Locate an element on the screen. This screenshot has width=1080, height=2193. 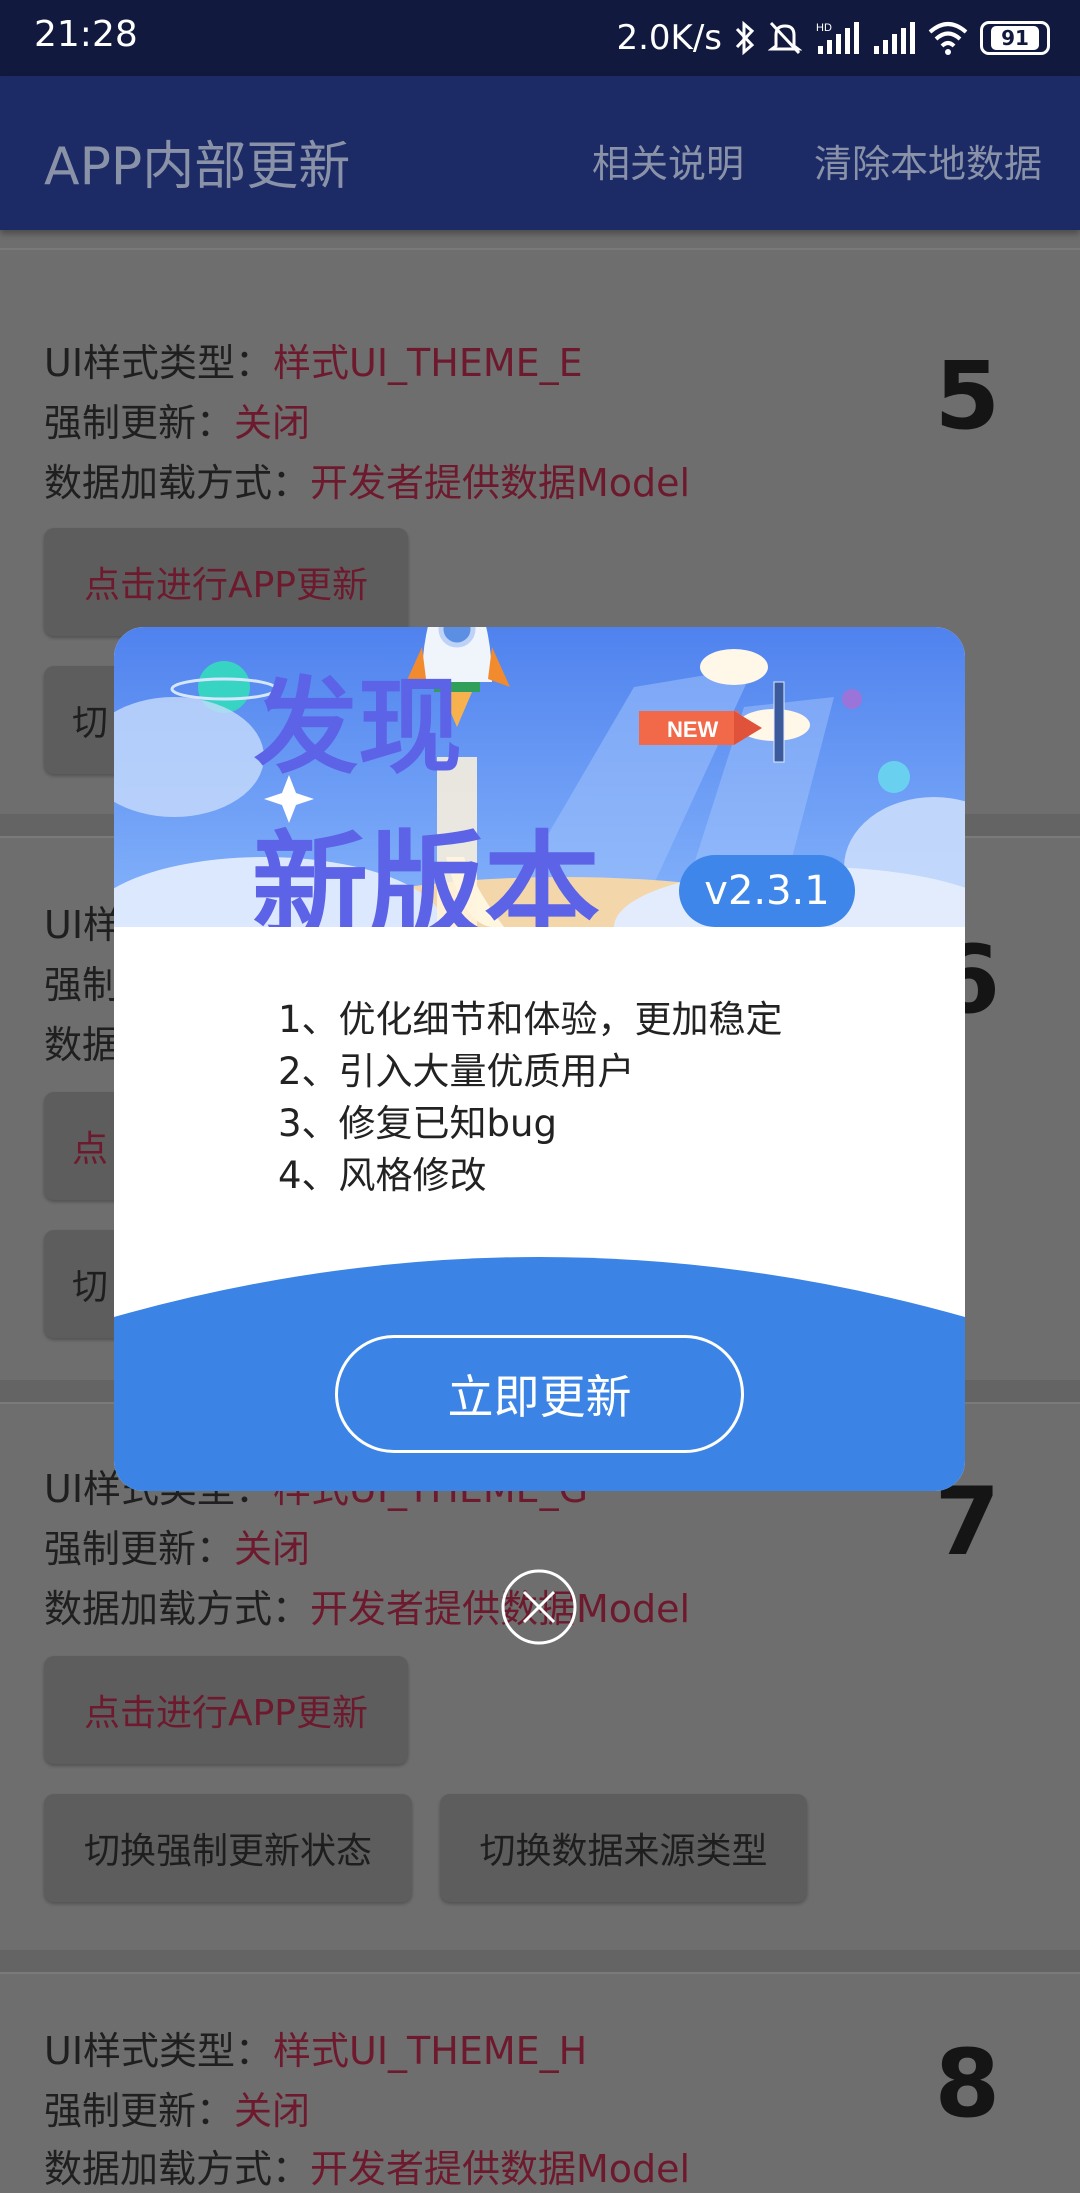
release-note-item: 1、优化细节和体验，更加稳定 is located at coordinates (530, 1019).